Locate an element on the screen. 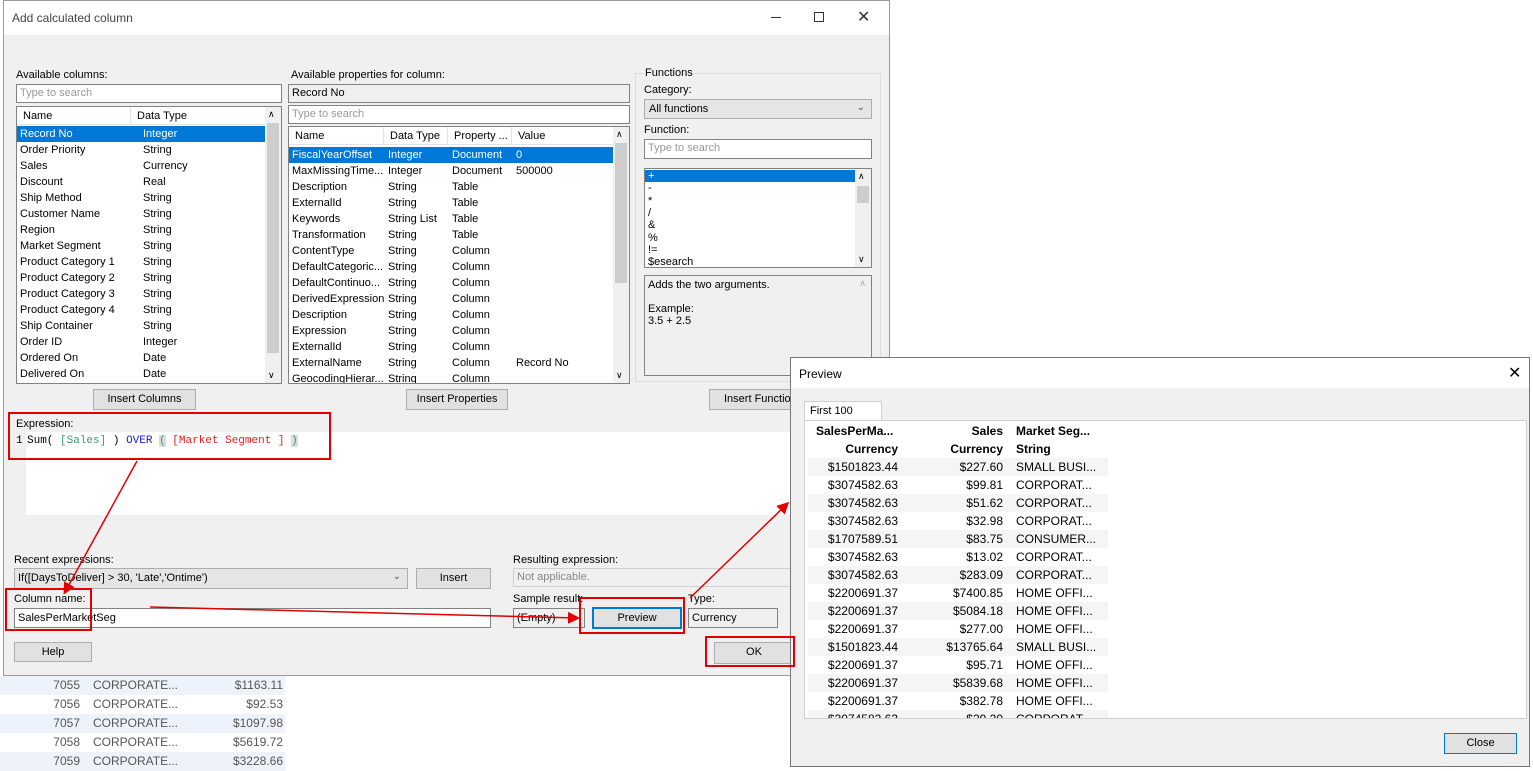 The width and height of the screenshot is (1533, 771). arrow-expression-to-name is located at coordinates (100, 527).